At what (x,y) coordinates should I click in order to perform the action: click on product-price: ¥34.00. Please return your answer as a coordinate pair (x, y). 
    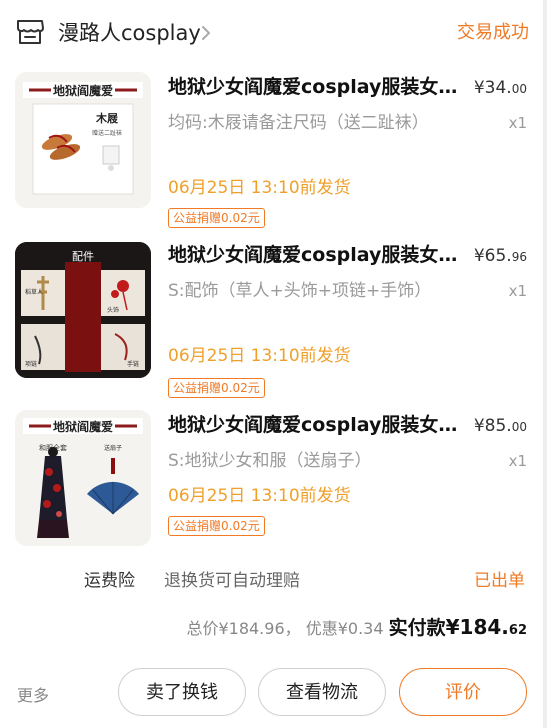
    Looking at the image, I should click on (500, 88).